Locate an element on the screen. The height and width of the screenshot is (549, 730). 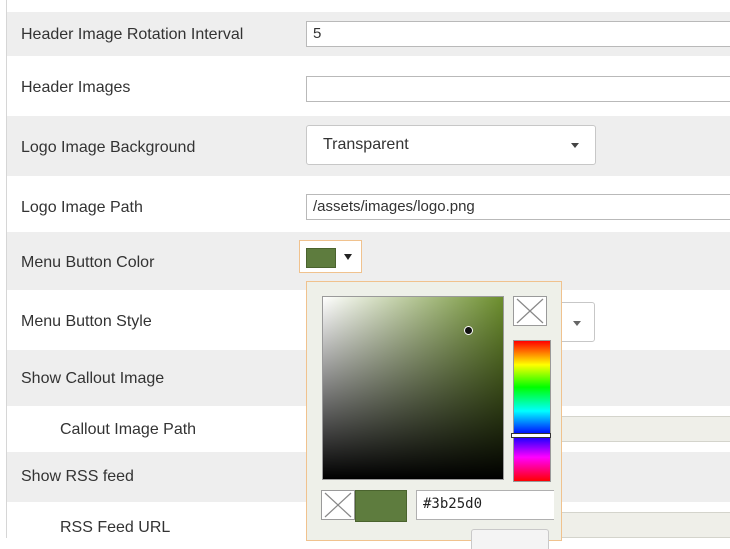
no-color-swatch is located at coordinates (338, 505).